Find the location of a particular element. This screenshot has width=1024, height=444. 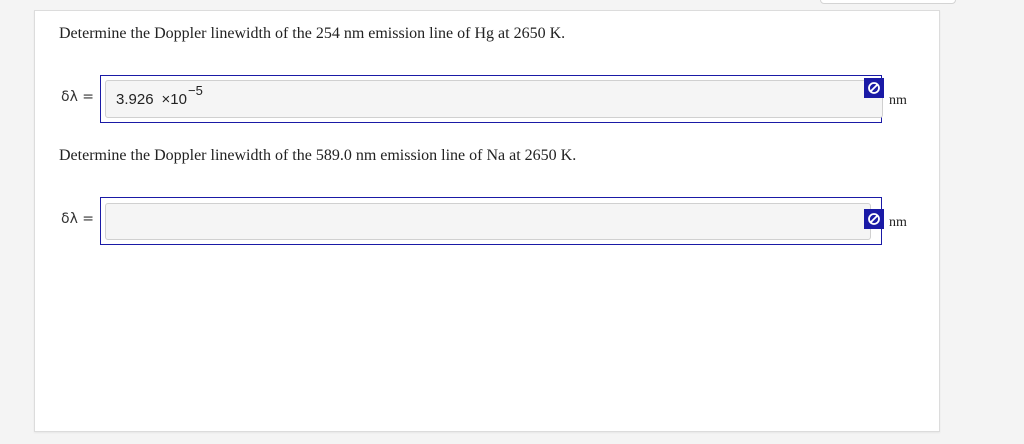

top-tab-edge is located at coordinates (888, 2).